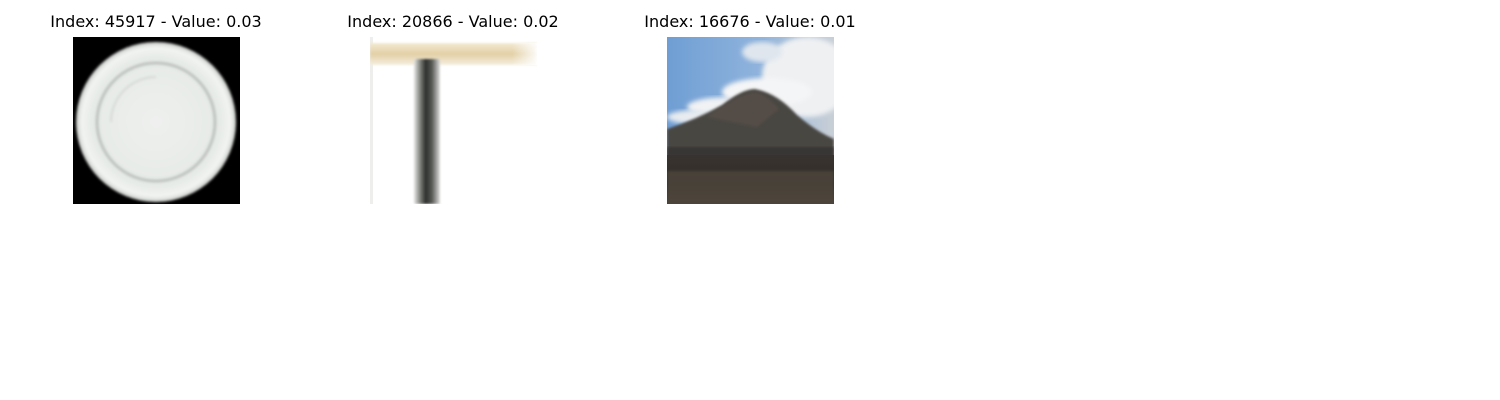 This screenshot has width=1500, height=400. What do you see at coordinates (453, 21) in the screenshot?
I see `panel-title: Index: 20866 - Value: 0.02` at bounding box center [453, 21].